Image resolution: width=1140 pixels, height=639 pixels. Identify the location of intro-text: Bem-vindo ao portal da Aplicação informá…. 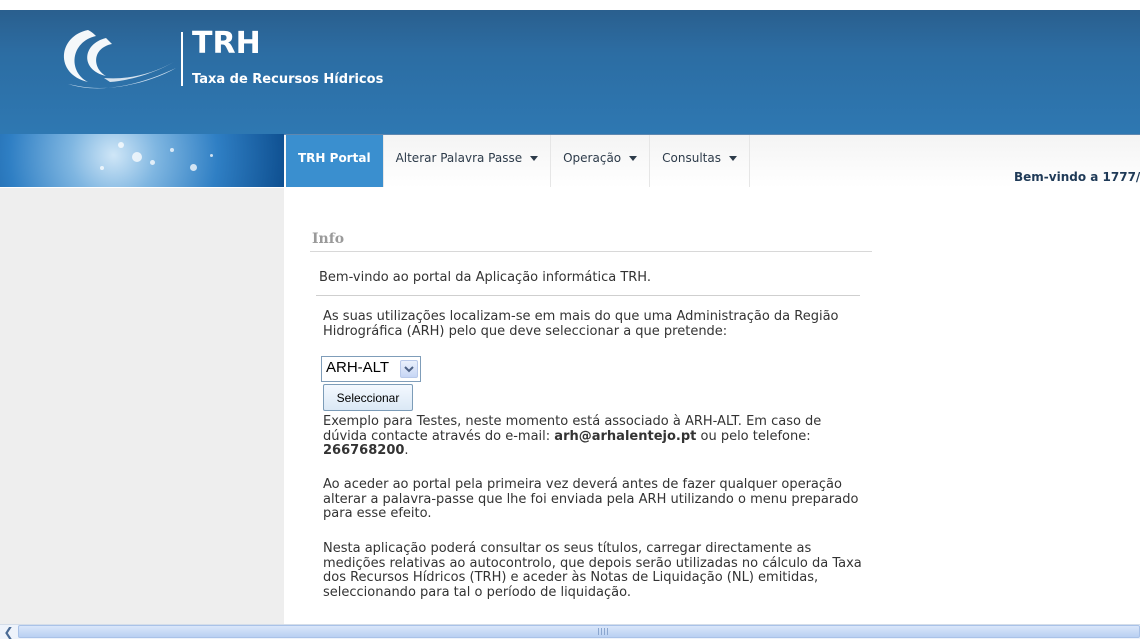
(485, 277).